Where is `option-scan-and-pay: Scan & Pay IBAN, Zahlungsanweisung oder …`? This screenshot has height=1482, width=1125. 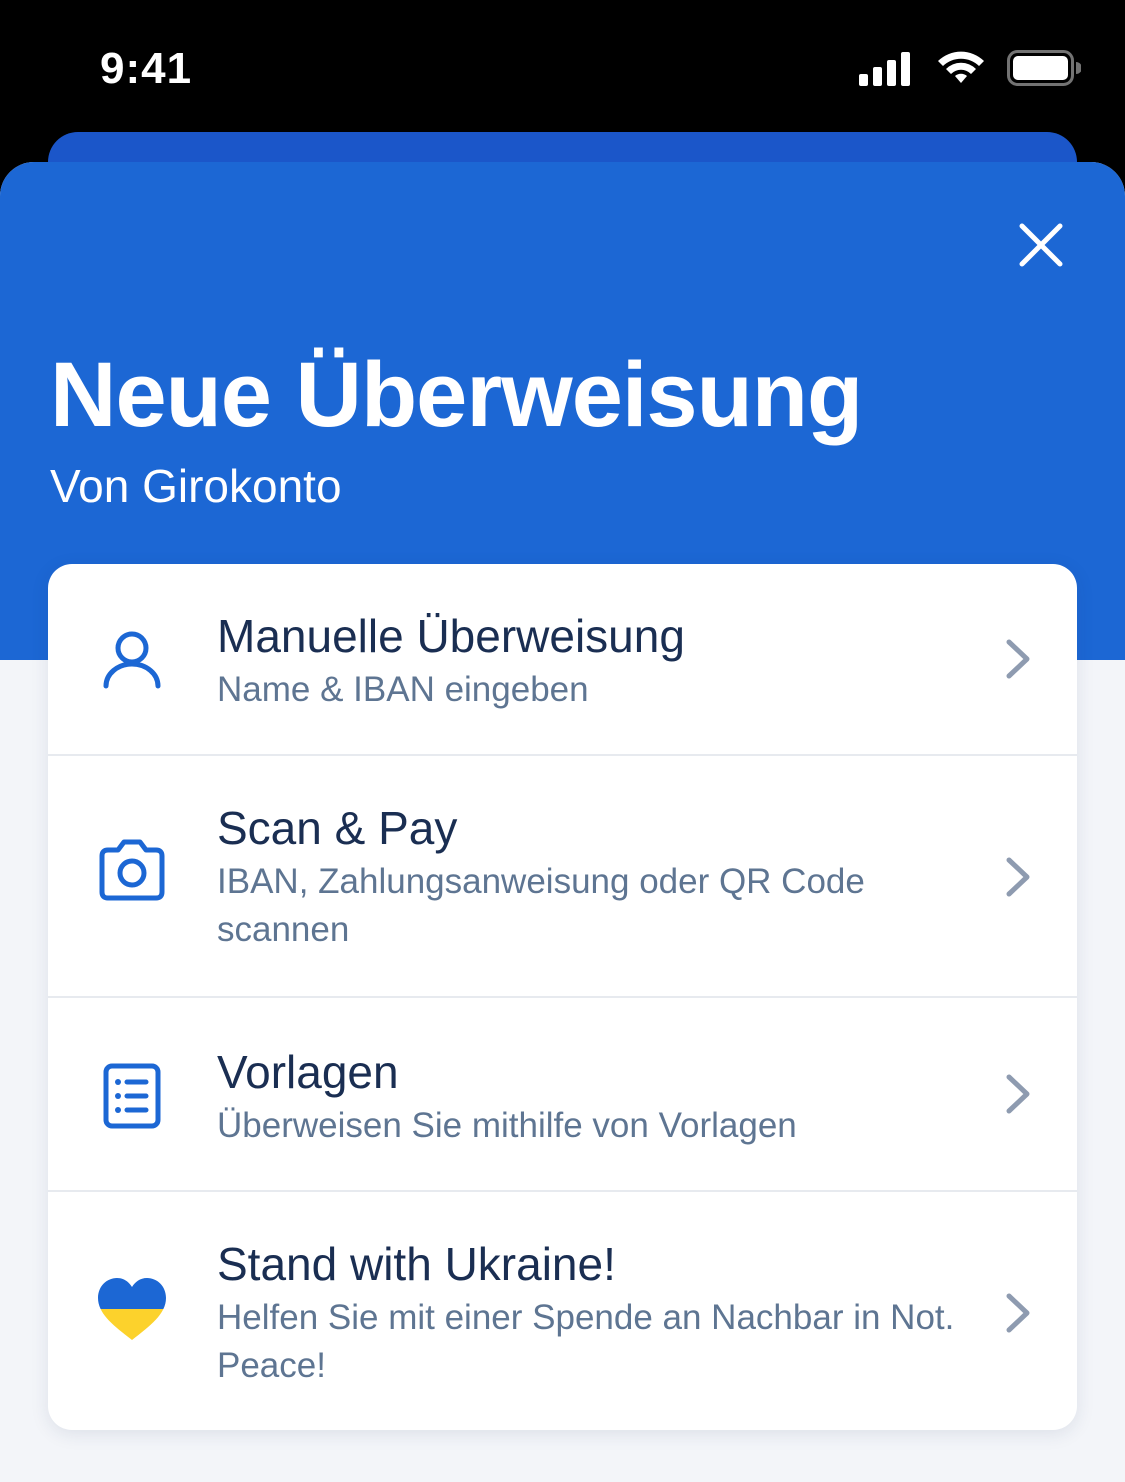
option-scan-and-pay: Scan & Pay IBAN, Zahlungsanweisung oder … is located at coordinates (562, 877).